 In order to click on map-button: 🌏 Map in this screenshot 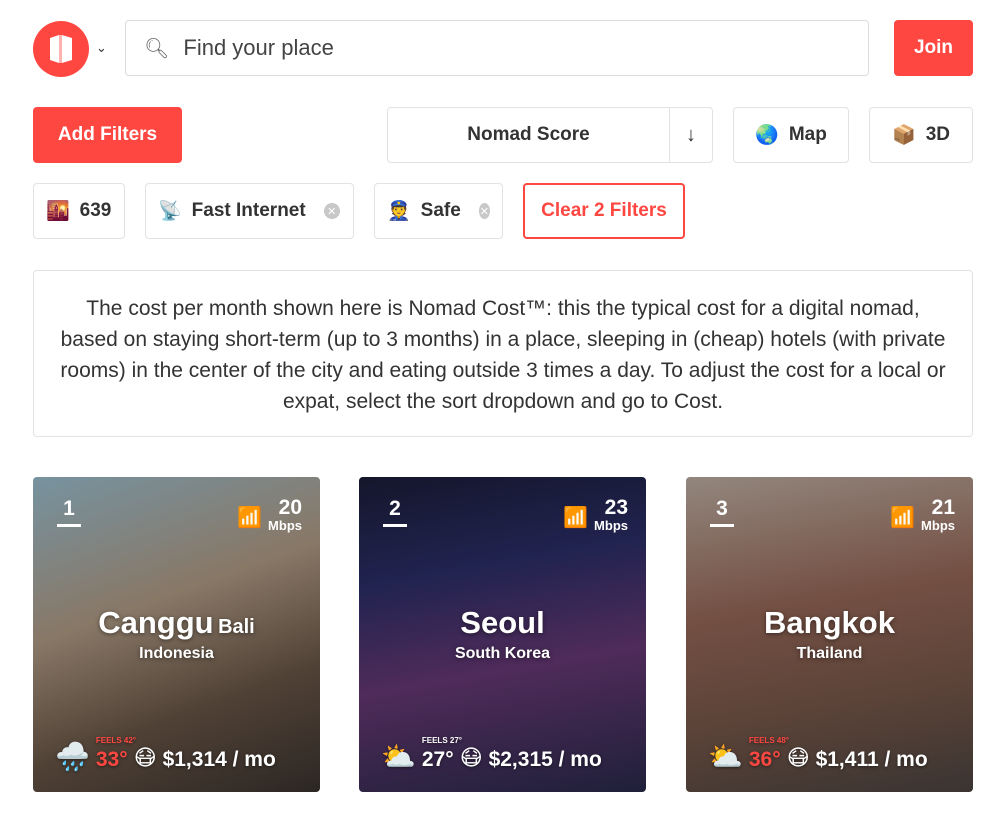, I will do `click(791, 135)`.